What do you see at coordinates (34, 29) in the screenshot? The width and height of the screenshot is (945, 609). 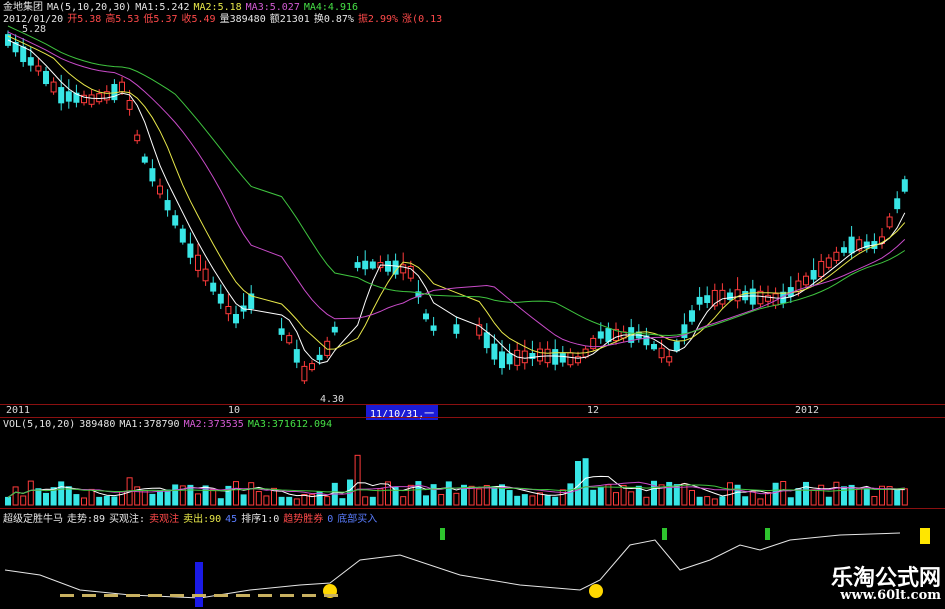 I see `high-price-label: 5.28` at bounding box center [34, 29].